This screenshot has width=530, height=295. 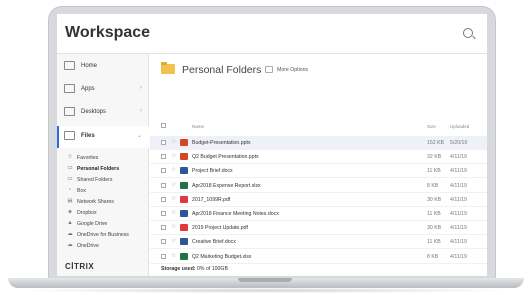 What do you see at coordinates (225, 157) in the screenshot?
I see `file-name: Q2 Budget Presentation.pptx` at bounding box center [225, 157].